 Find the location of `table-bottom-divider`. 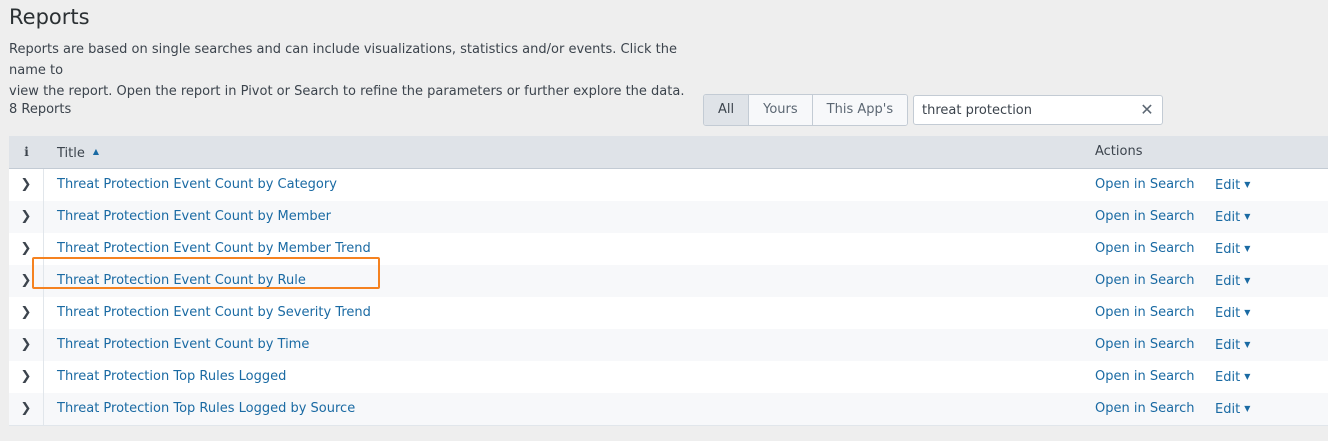

table-bottom-divider is located at coordinates (668, 425).